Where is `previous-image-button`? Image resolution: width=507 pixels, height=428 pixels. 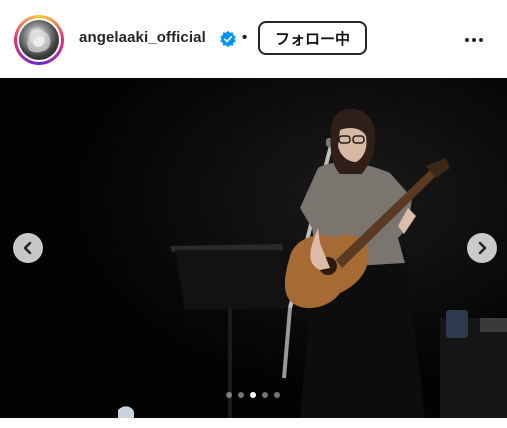 previous-image-button is located at coordinates (28, 248).